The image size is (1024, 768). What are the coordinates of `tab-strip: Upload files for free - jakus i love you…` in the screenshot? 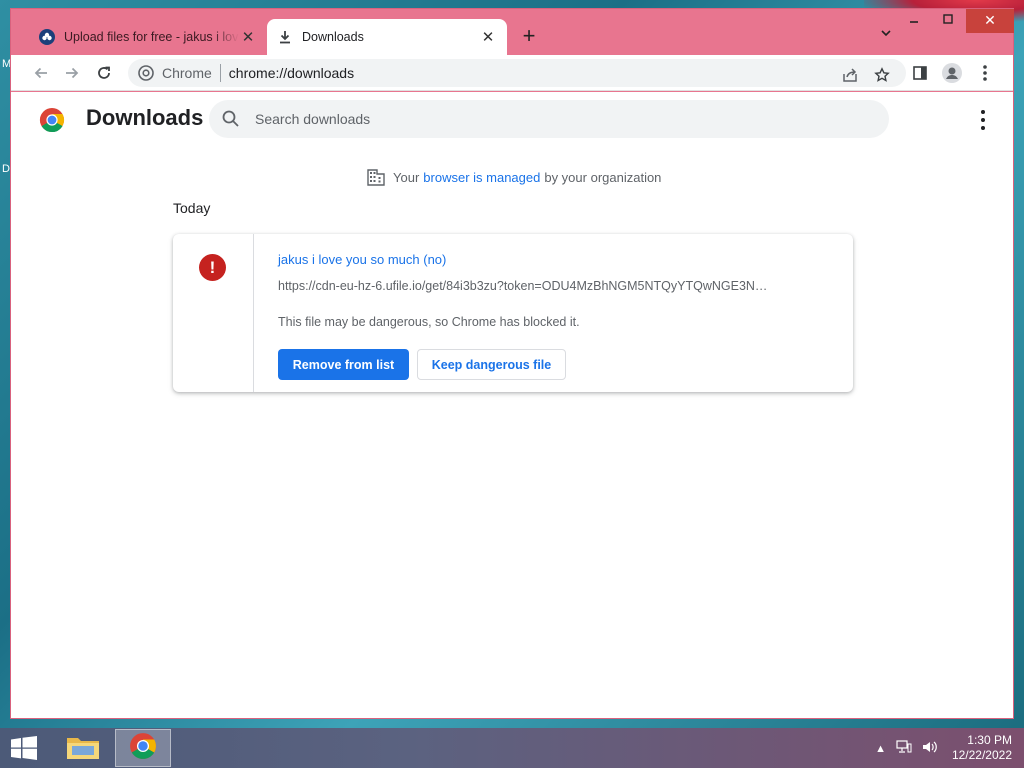 It's located at (512, 32).